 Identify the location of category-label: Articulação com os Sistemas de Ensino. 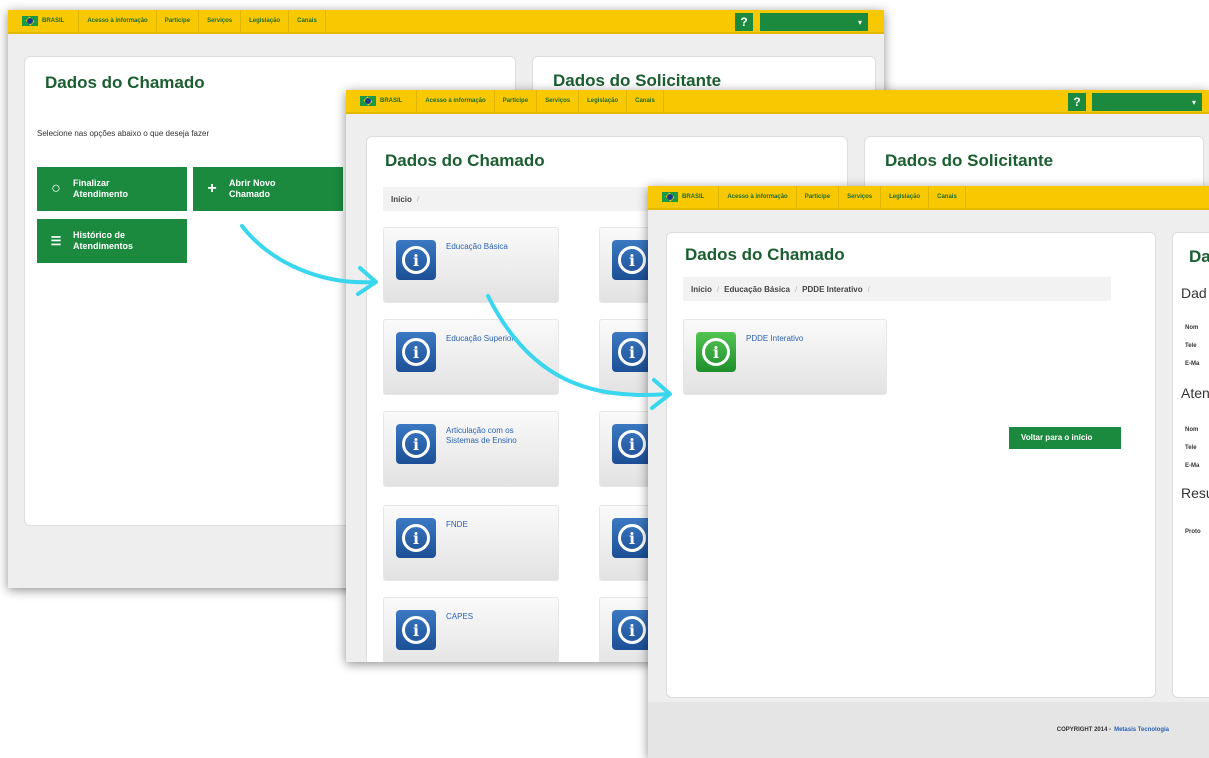
(481, 436).